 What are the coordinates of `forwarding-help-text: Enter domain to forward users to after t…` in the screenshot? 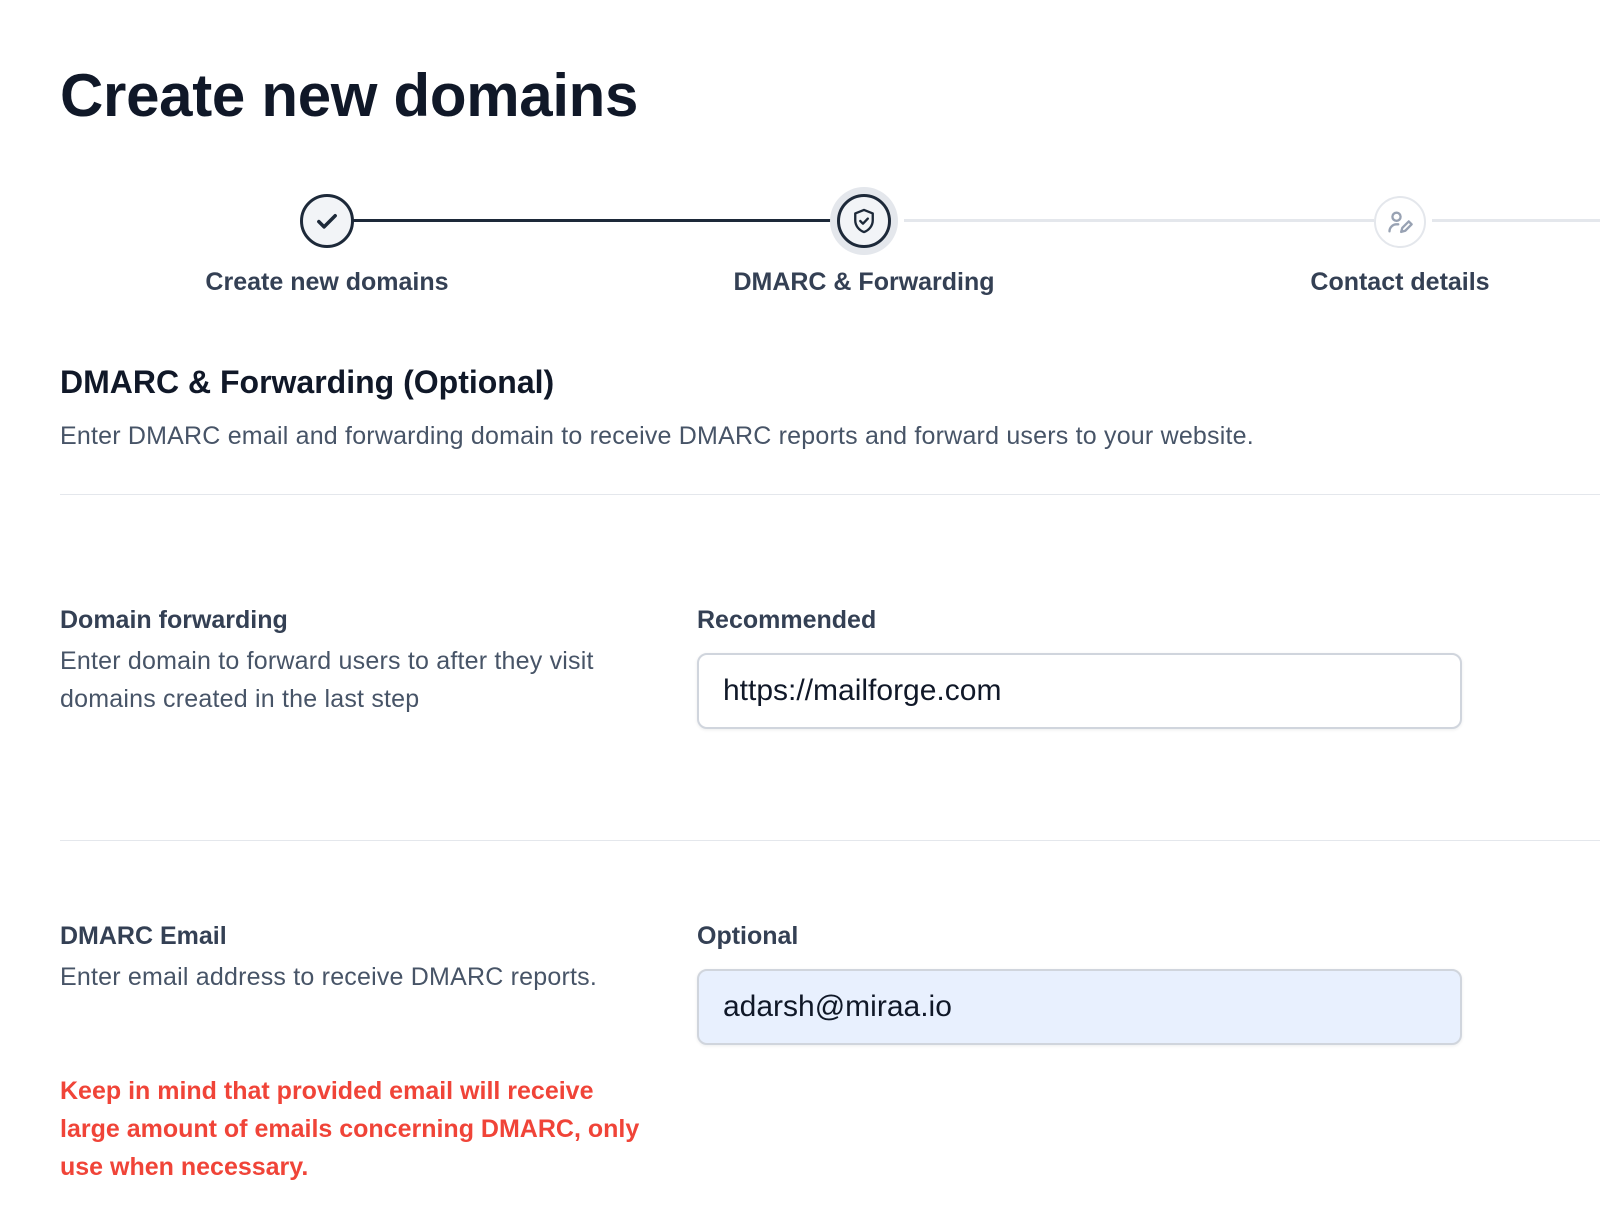 It's located at (327, 680).